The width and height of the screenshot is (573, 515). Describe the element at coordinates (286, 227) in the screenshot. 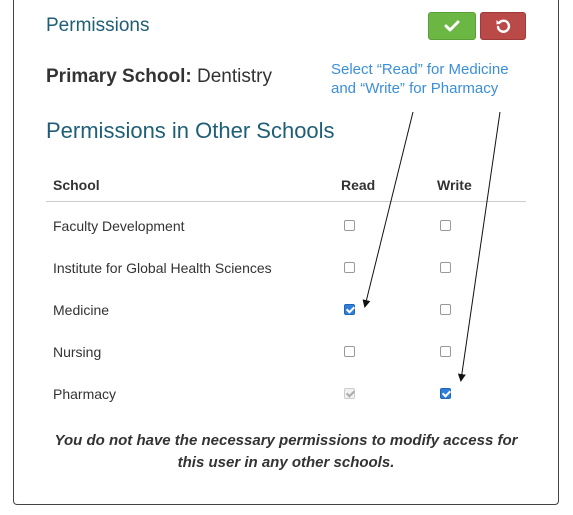

I see `table-row: Faculty Development` at that location.